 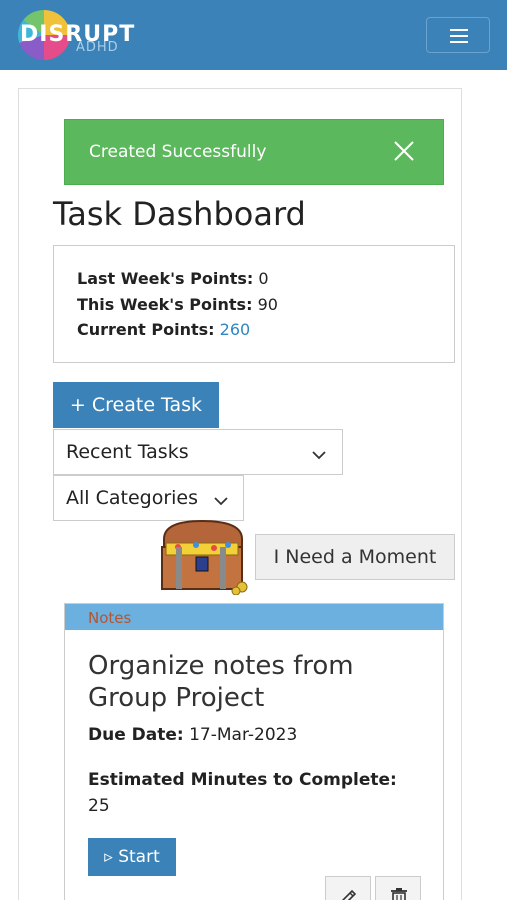 What do you see at coordinates (136, 735) in the screenshot?
I see `due-date-label: Due Date:` at bounding box center [136, 735].